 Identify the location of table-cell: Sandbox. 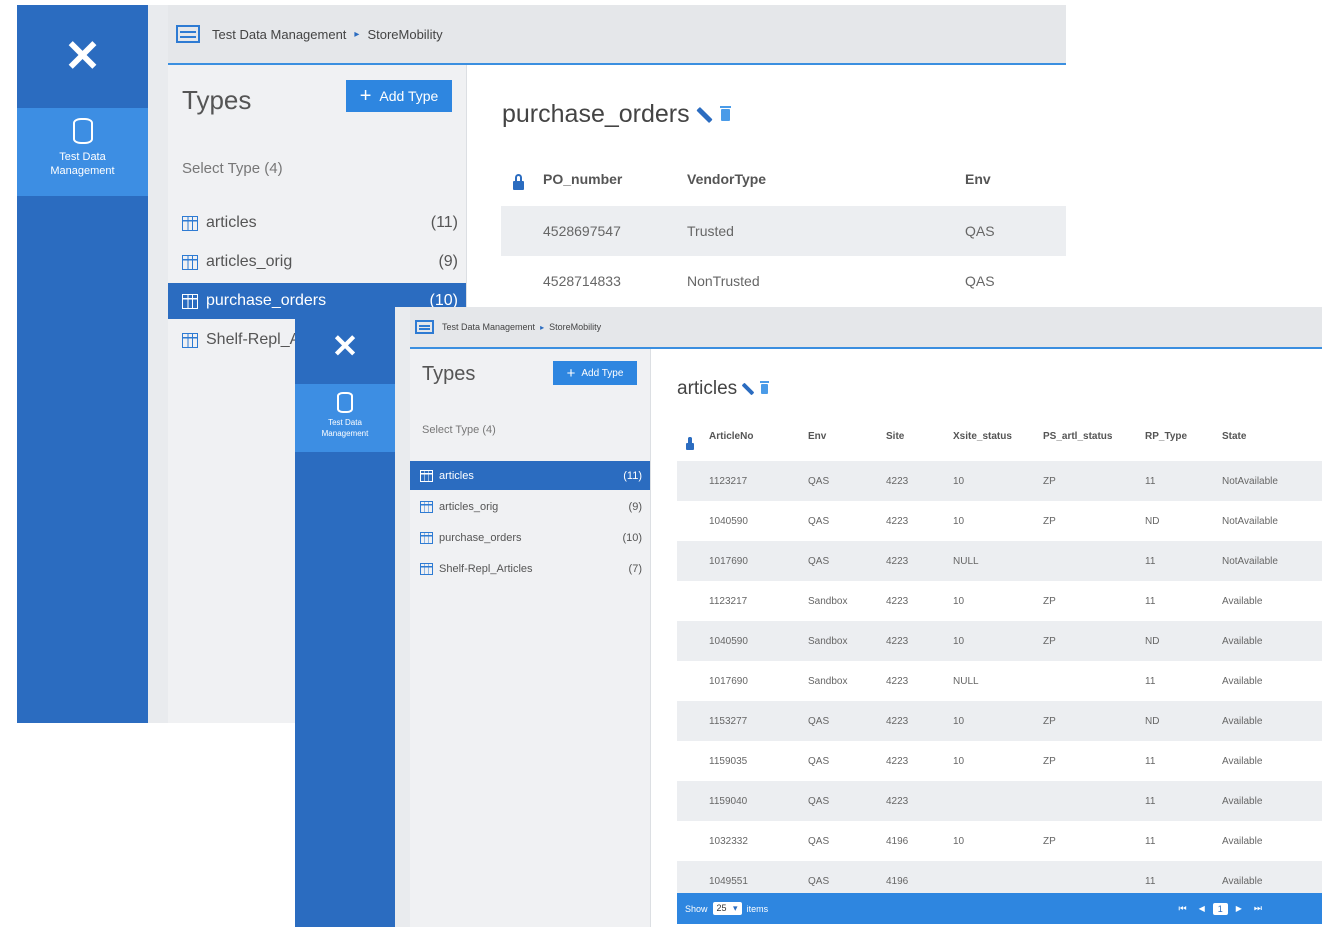
(828, 681).